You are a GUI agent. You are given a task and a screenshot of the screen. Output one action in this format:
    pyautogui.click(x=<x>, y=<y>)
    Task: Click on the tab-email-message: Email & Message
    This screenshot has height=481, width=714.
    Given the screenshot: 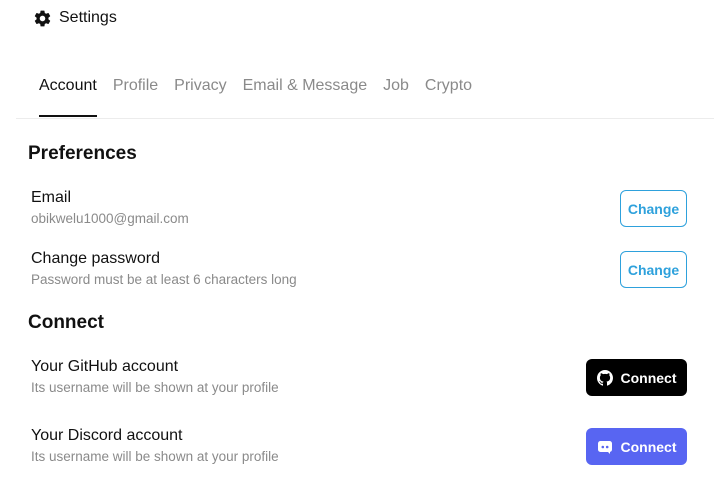 What is the action you would take?
    pyautogui.click(x=305, y=96)
    